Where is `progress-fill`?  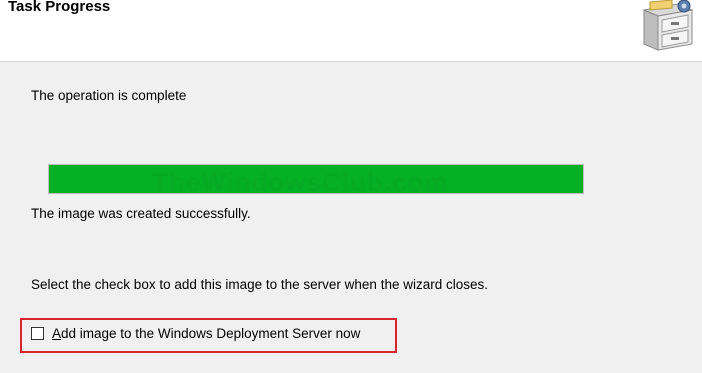
progress-fill is located at coordinates (316, 179).